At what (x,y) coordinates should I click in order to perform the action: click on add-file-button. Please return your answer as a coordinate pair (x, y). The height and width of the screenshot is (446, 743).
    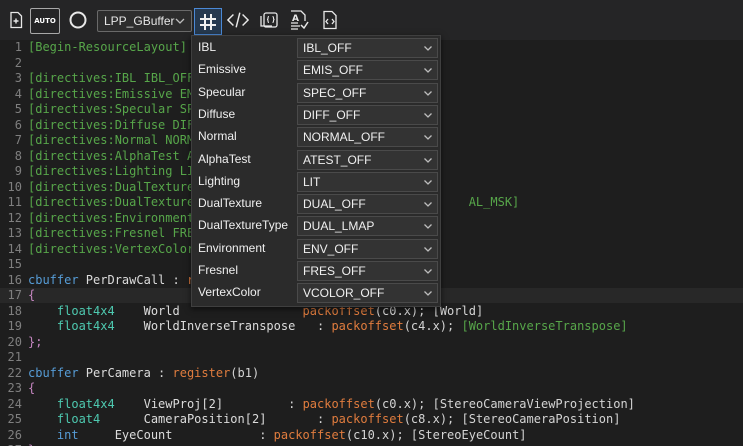
    Looking at the image, I should click on (16, 20).